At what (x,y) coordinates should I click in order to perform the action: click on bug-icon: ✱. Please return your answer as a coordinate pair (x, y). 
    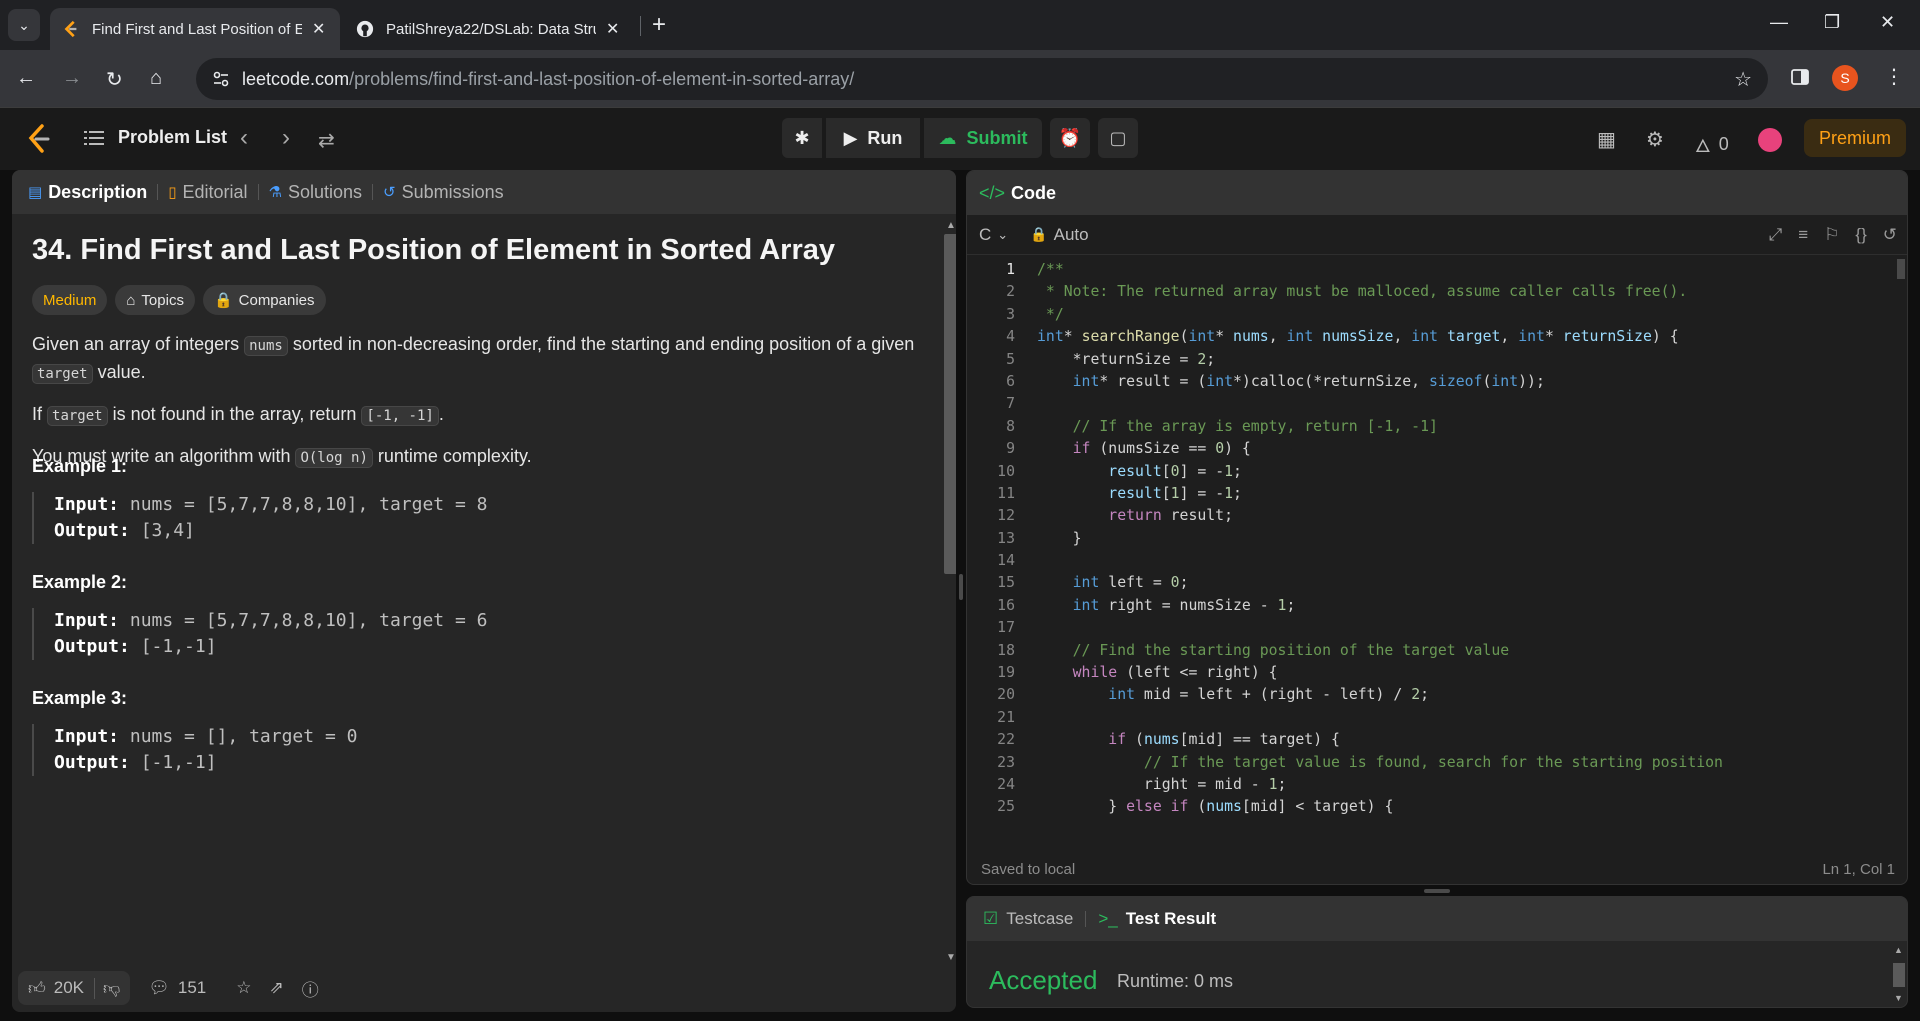
    Looking at the image, I should click on (802, 137).